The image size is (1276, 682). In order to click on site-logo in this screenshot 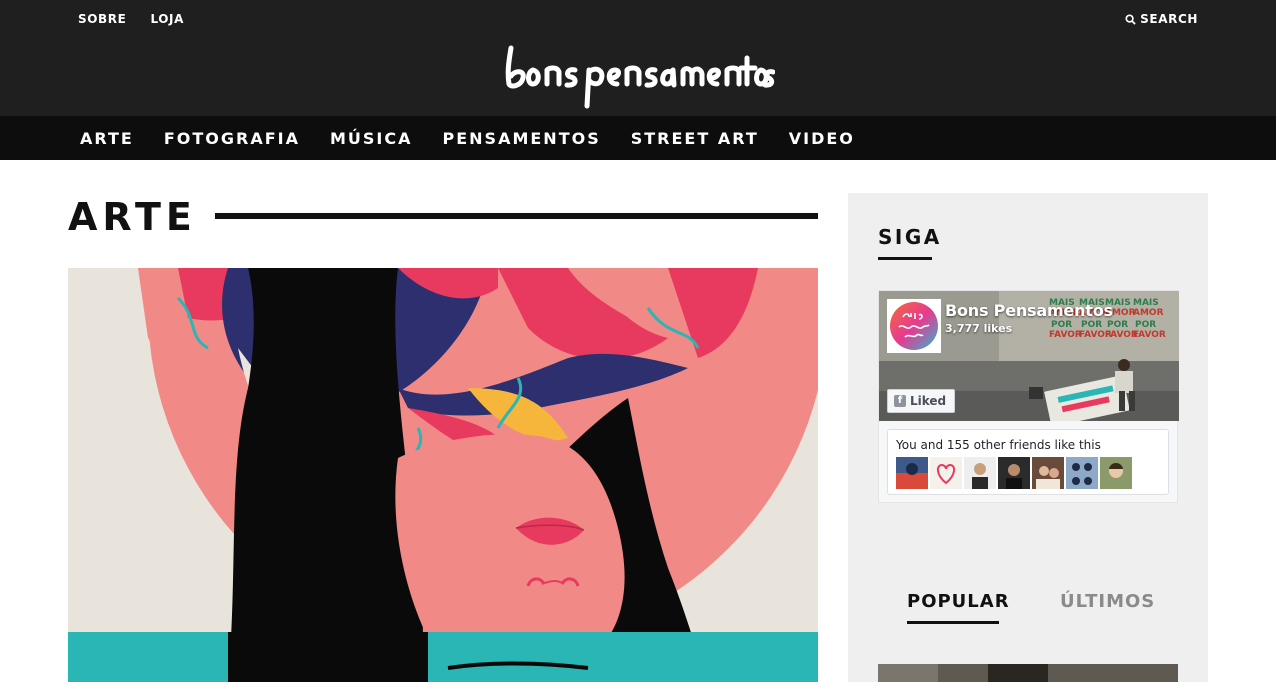, I will do `click(639, 75)`.